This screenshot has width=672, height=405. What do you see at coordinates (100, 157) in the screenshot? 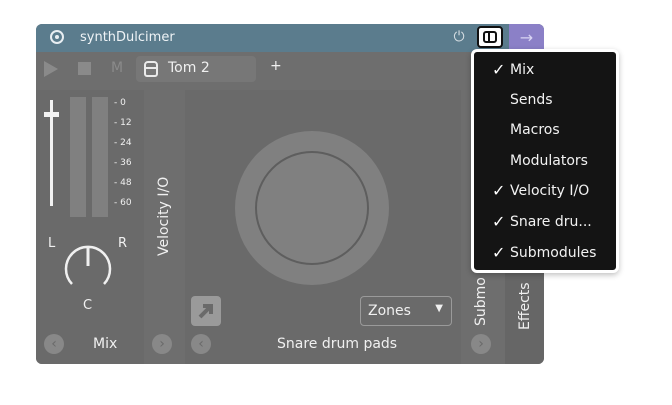
I see `level-meter-right` at bounding box center [100, 157].